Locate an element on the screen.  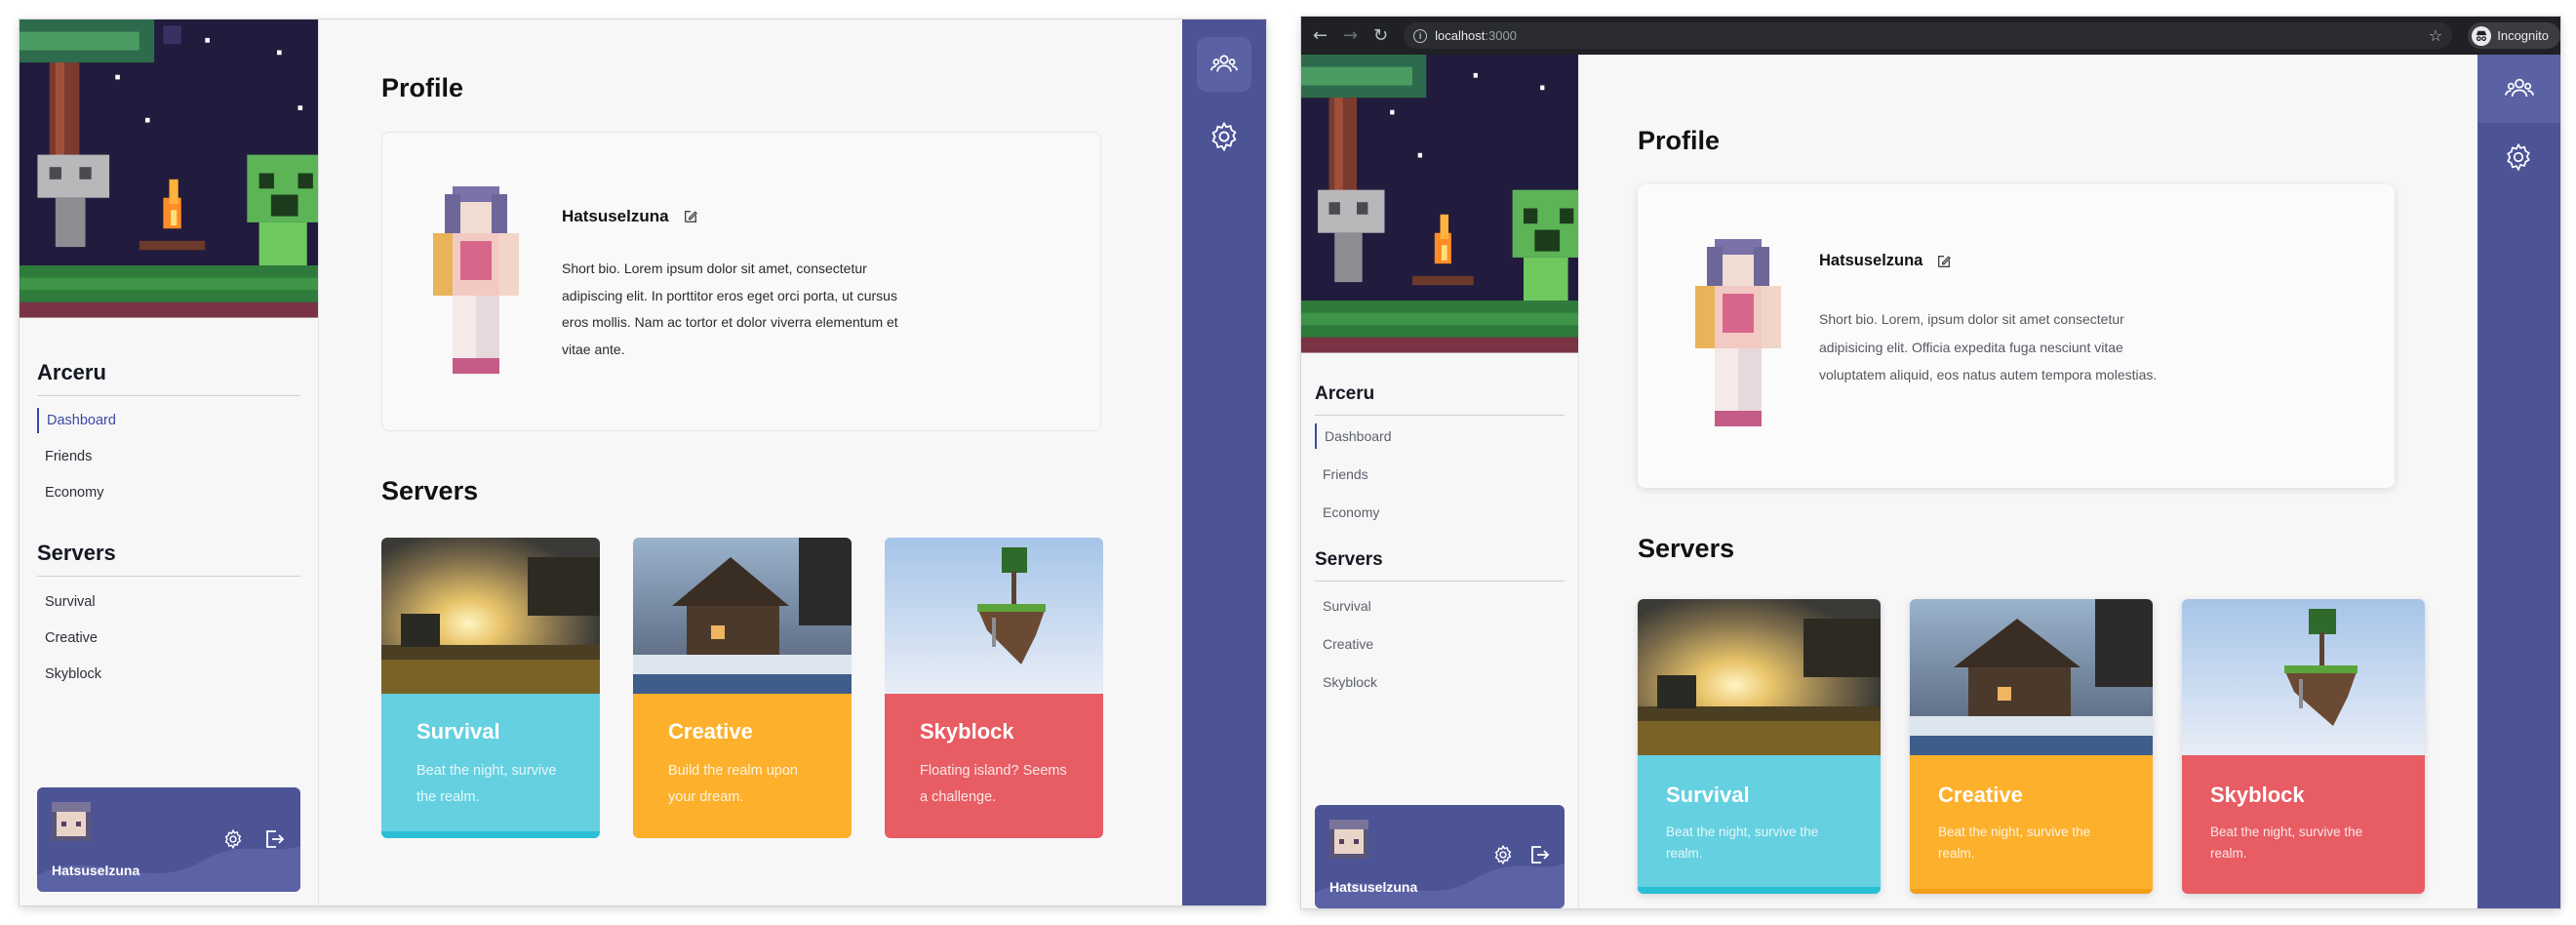
info-icon: i is located at coordinates (1420, 35).